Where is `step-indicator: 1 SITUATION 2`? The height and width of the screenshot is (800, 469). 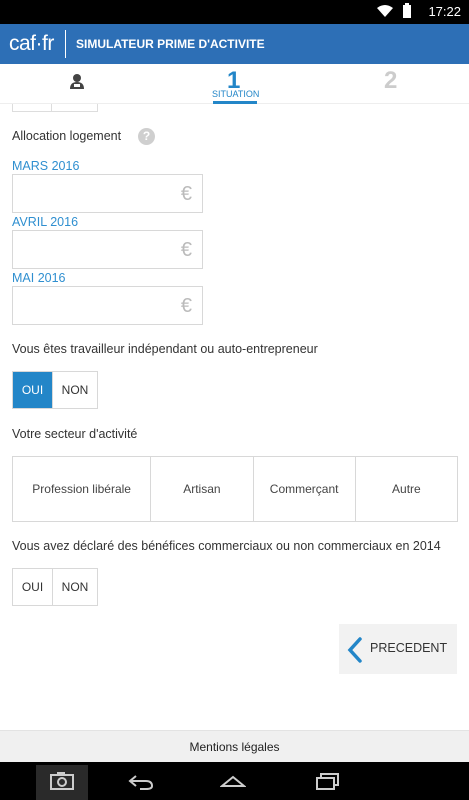
step-indicator: 1 SITUATION 2 is located at coordinates (234, 84).